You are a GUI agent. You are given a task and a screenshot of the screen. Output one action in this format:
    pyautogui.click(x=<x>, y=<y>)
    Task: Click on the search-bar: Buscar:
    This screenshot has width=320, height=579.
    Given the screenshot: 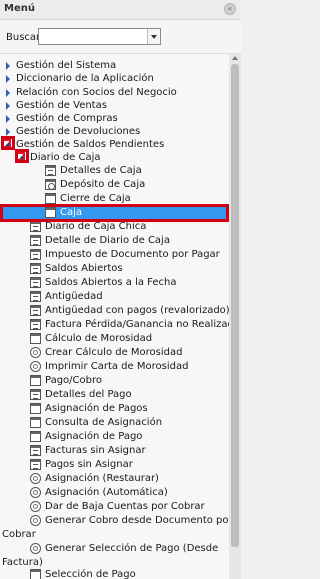 What is the action you would take?
    pyautogui.click(x=120, y=37)
    